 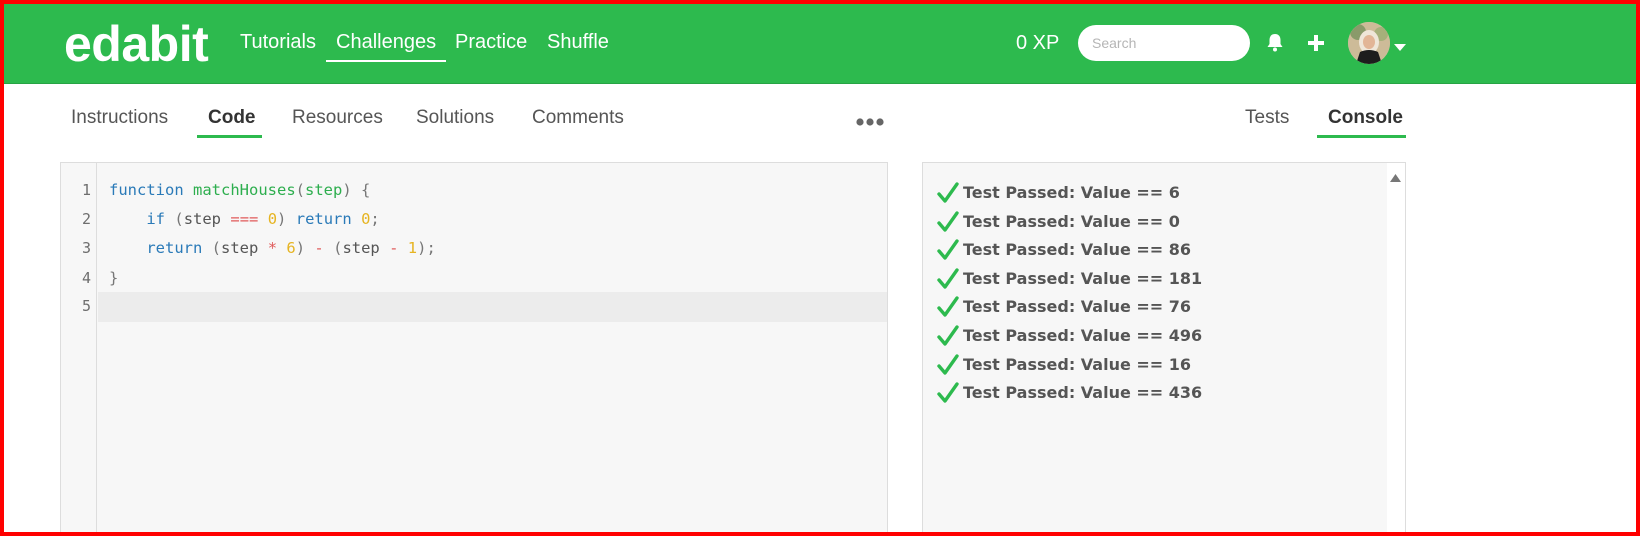 What do you see at coordinates (232, 118) in the screenshot?
I see `tab-code: Code` at bounding box center [232, 118].